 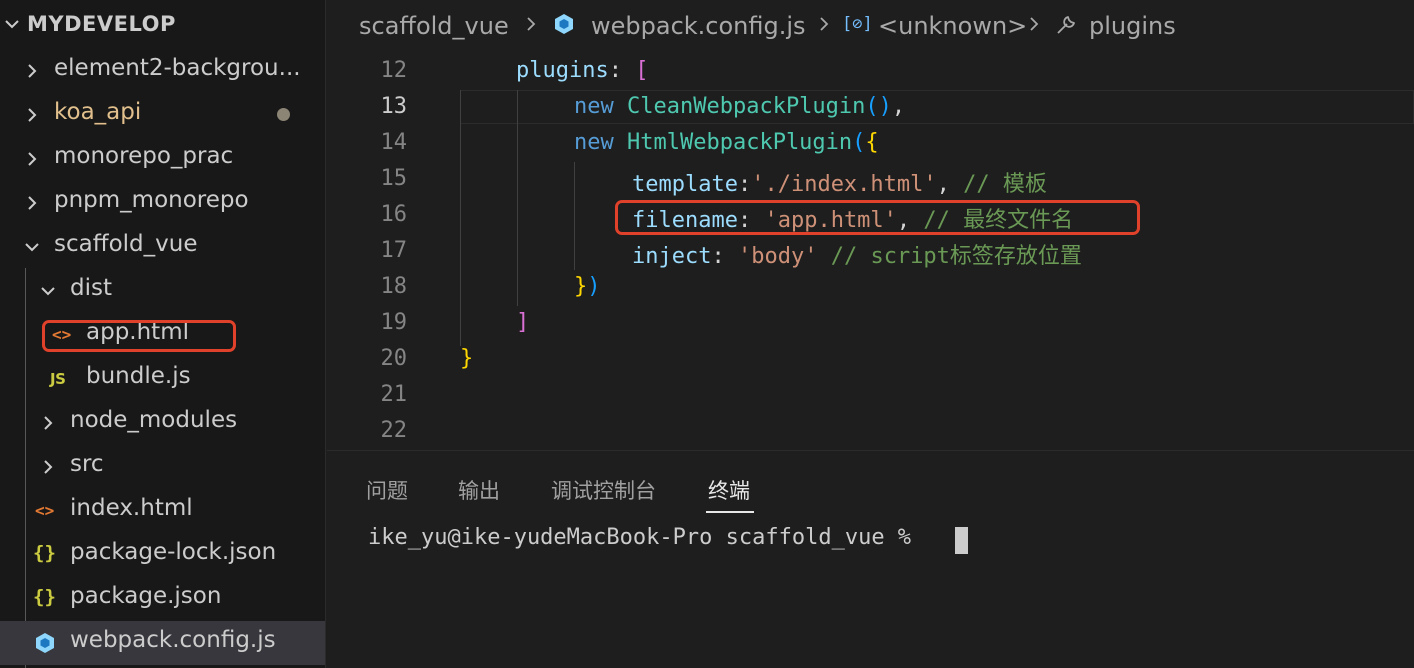 I want to click on line-number: 18, so click(x=394, y=286).